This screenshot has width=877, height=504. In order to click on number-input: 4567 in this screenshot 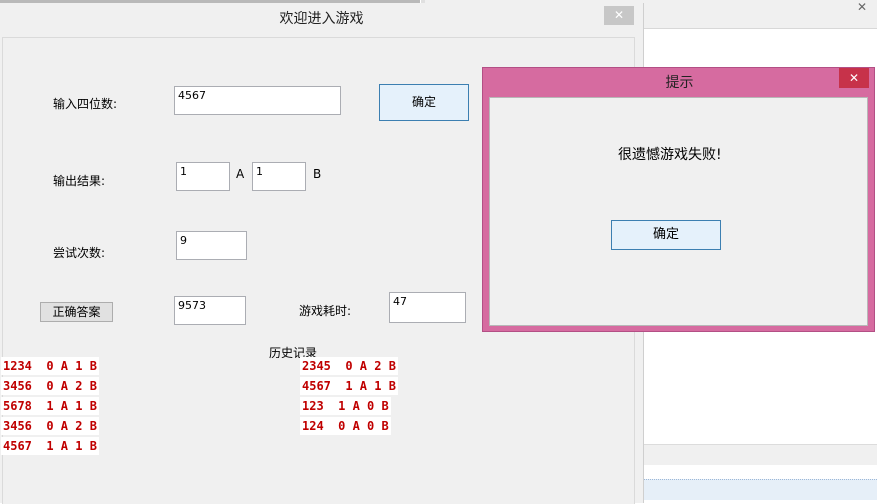, I will do `click(257, 100)`.